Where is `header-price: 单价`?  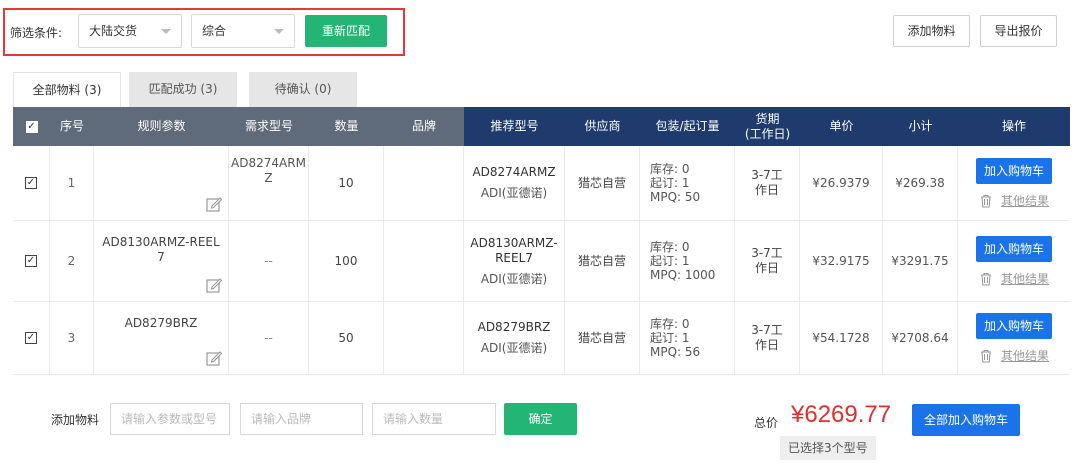
header-price: 单价 is located at coordinates (841, 126).